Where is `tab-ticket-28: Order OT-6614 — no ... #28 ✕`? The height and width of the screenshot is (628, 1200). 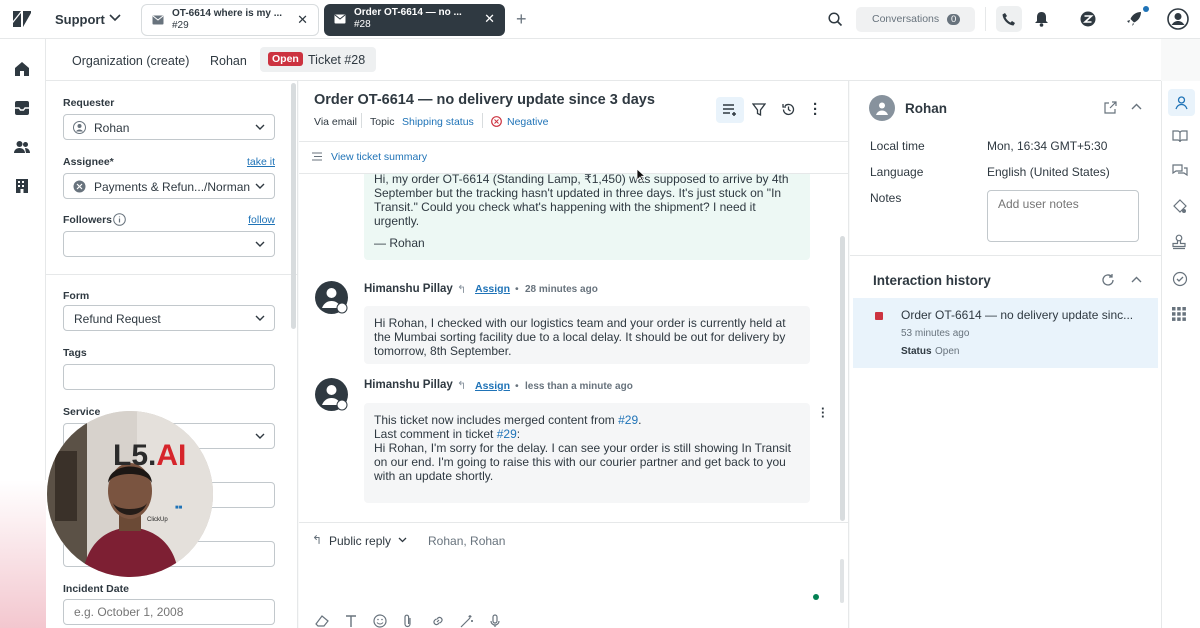 tab-ticket-28: Order OT-6614 — no ... #28 ✕ is located at coordinates (414, 20).